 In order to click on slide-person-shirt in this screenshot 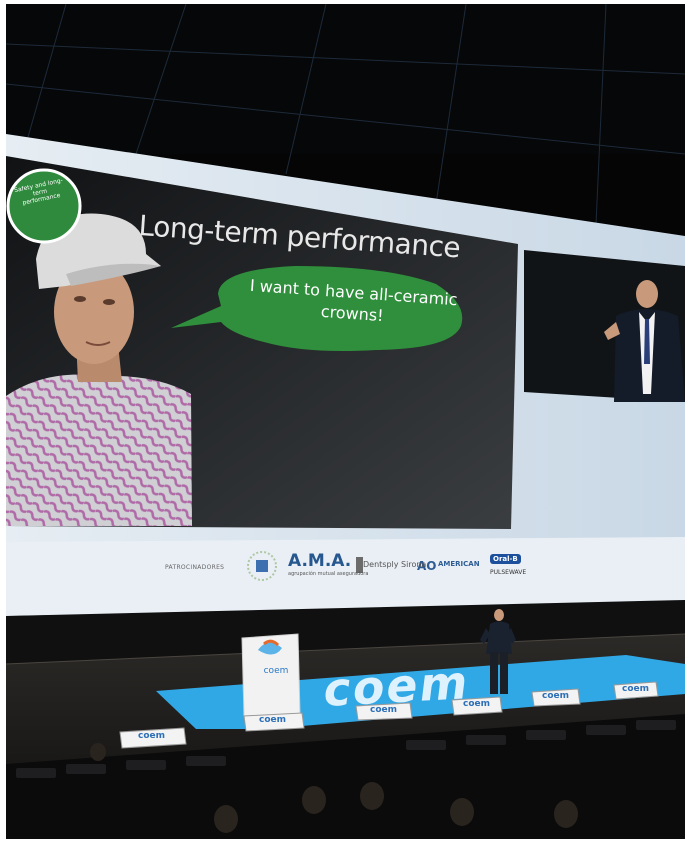, I will do `click(99, 450)`.